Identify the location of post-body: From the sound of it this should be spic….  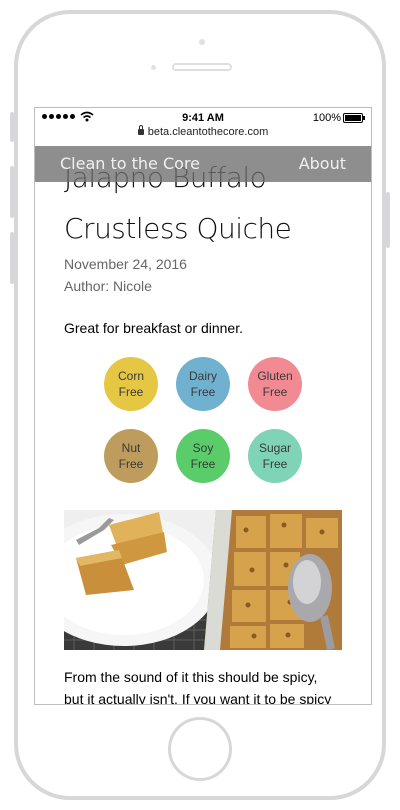
(209, 685).